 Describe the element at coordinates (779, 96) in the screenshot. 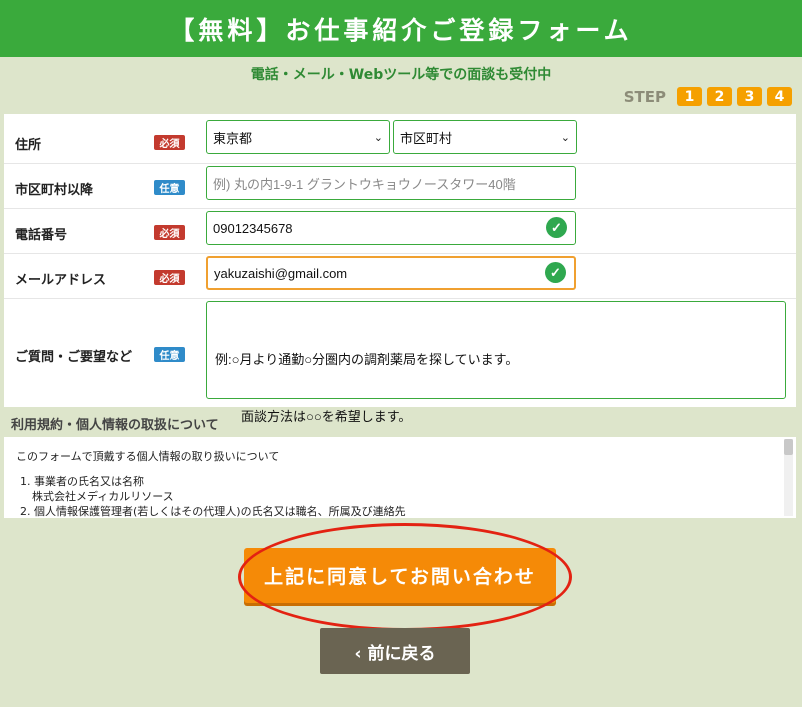

I see `step-4: 4` at that location.